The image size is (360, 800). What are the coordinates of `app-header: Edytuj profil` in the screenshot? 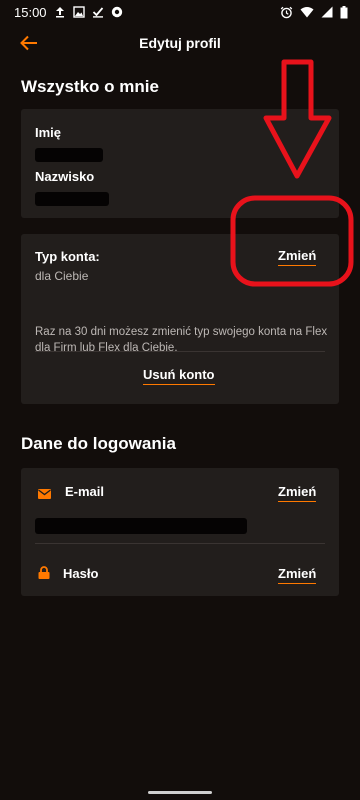 It's located at (180, 43).